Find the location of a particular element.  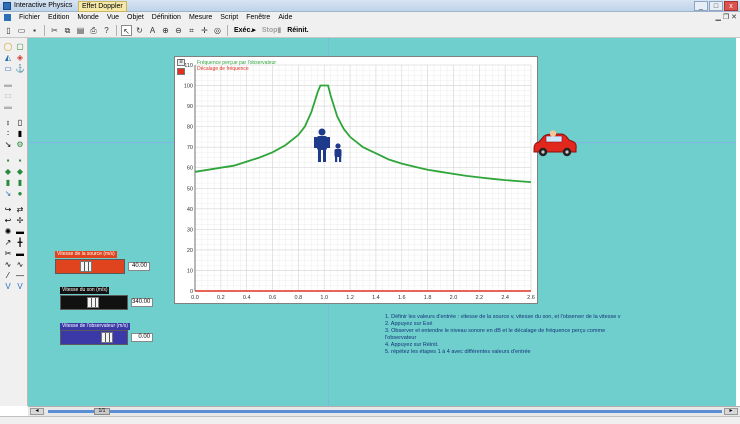

square-tool-icon: ▢ is located at coordinates (20, 46).